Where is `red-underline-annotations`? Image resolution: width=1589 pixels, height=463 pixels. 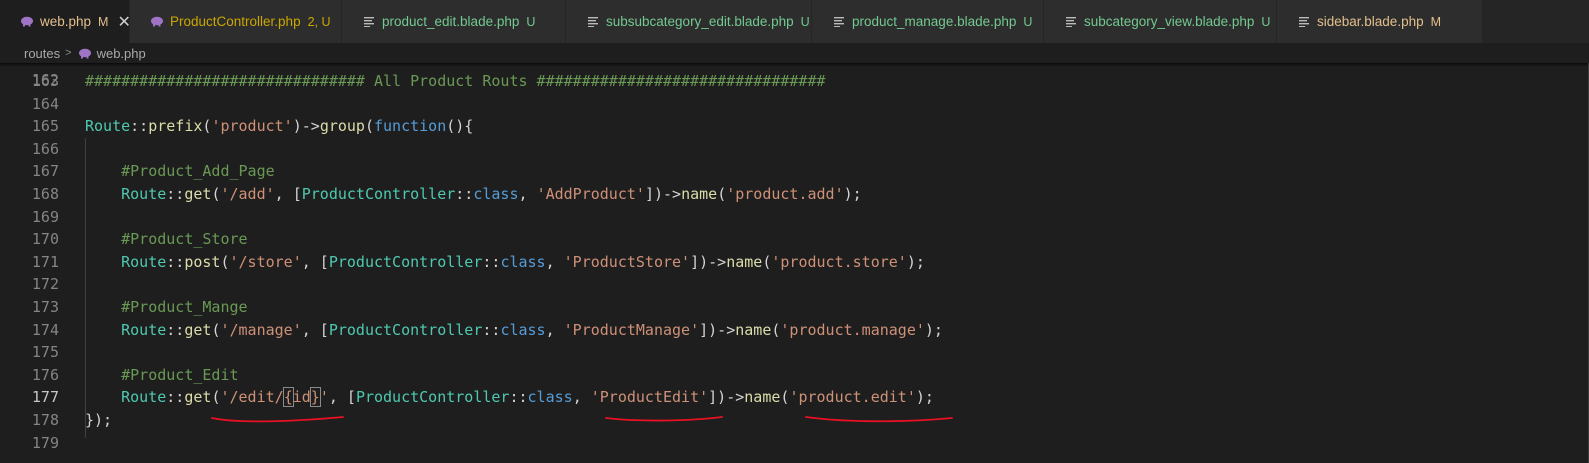
red-underline-annotations is located at coordinates (582, 419).